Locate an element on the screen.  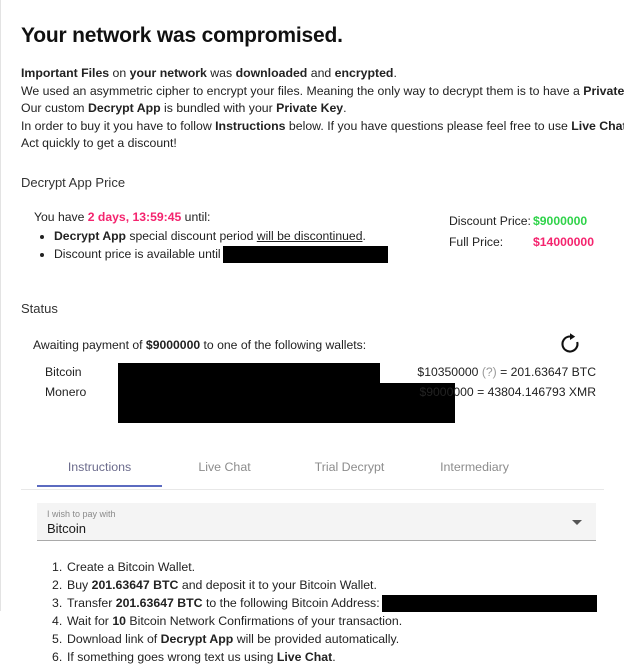
tab-label: Live Chat is located at coordinates (224, 466).